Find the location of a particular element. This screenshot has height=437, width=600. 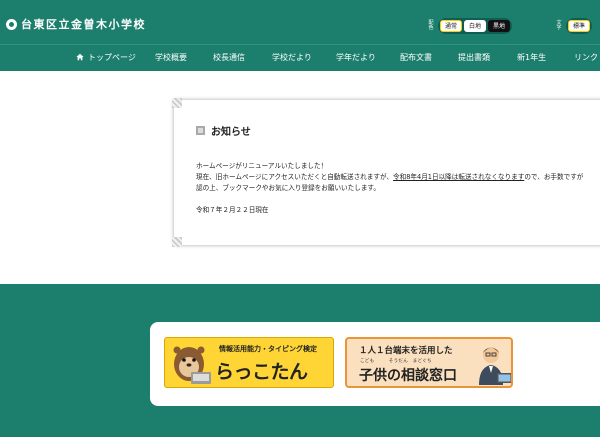

site-header: 台東区立金曽木小学校 配色 通常 白地 黒地 文字 標準 is located at coordinates (300, 22).